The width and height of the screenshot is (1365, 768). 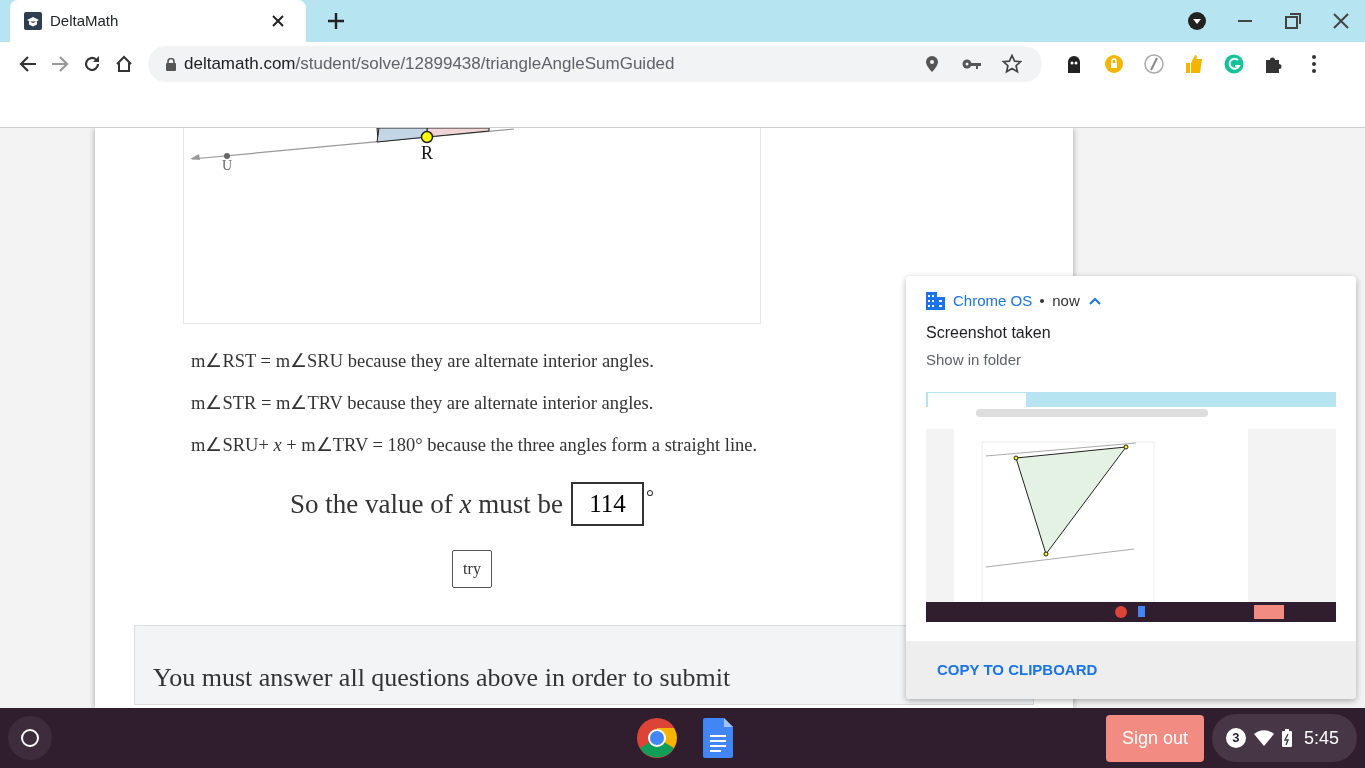 I want to click on degree-mark: °, so click(x=649, y=497).